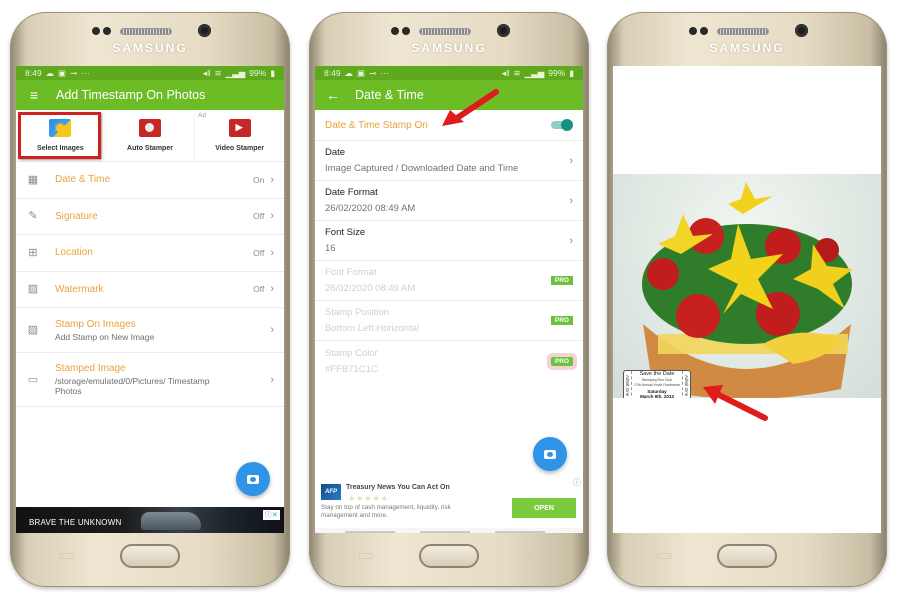 The height and width of the screenshot is (600, 904). Describe the element at coordinates (449, 73) in the screenshot. I see `status-bar: 8:49 ☁ ▣ ⊸ ··· ◂ǁ ≋ ▁▃▅ 99% ▮` at that location.